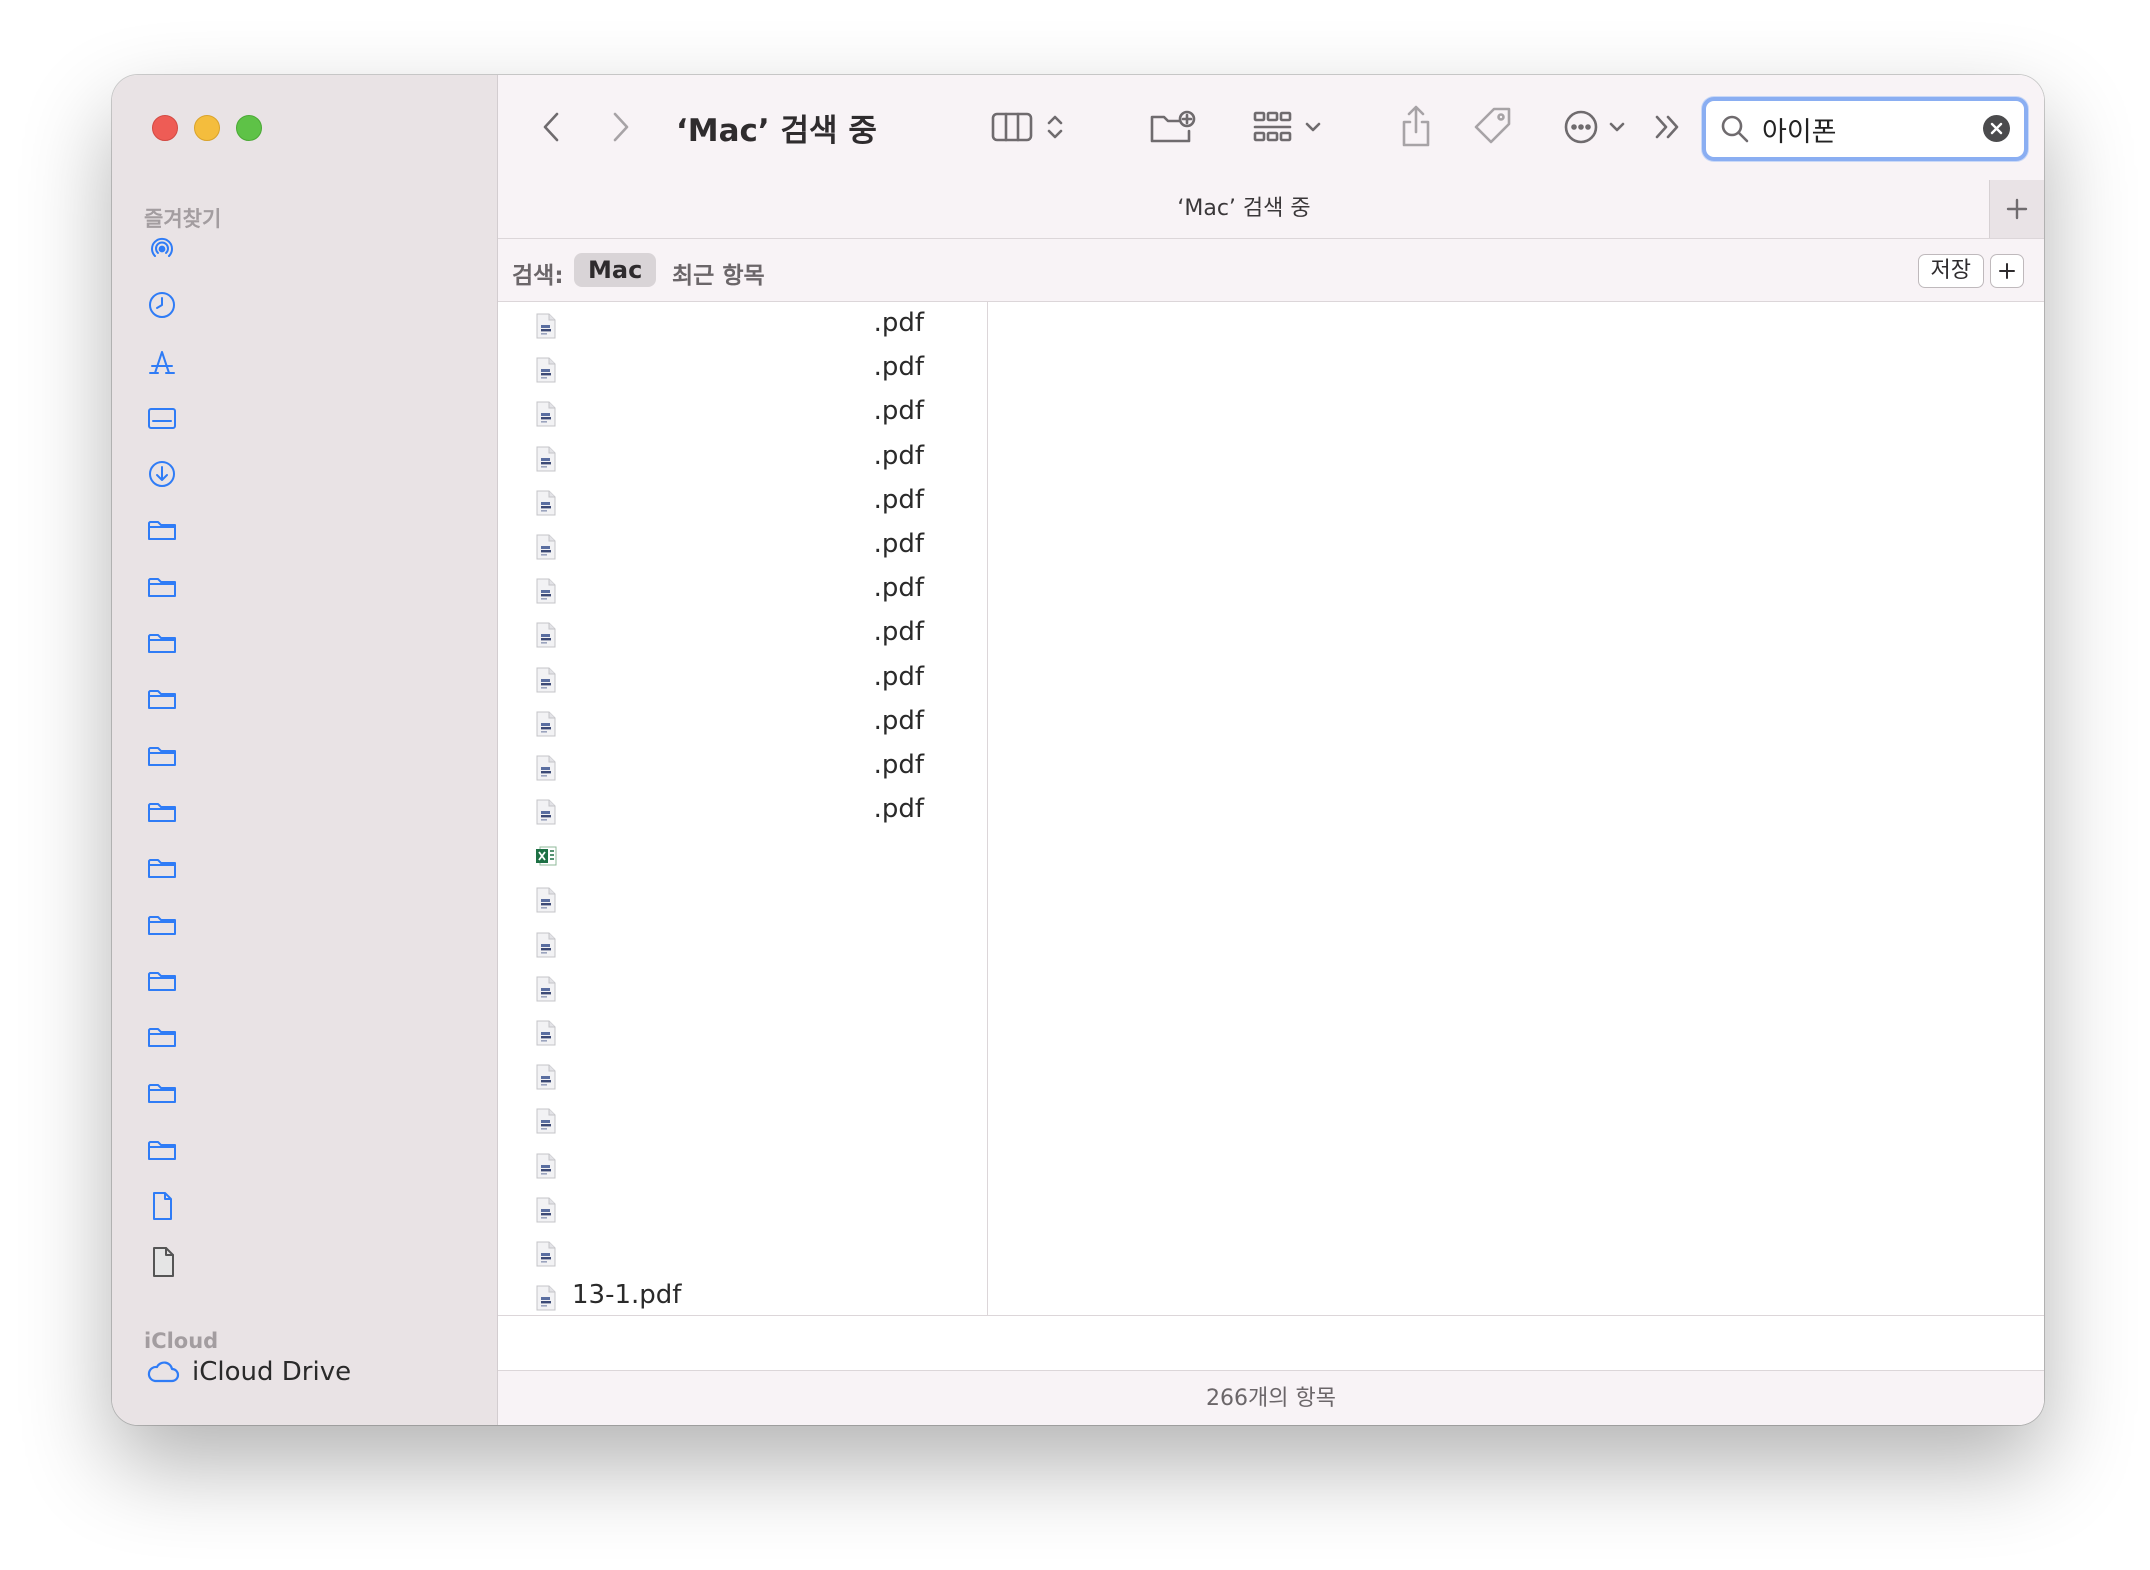  I want to click on search-input, so click(1862, 129).